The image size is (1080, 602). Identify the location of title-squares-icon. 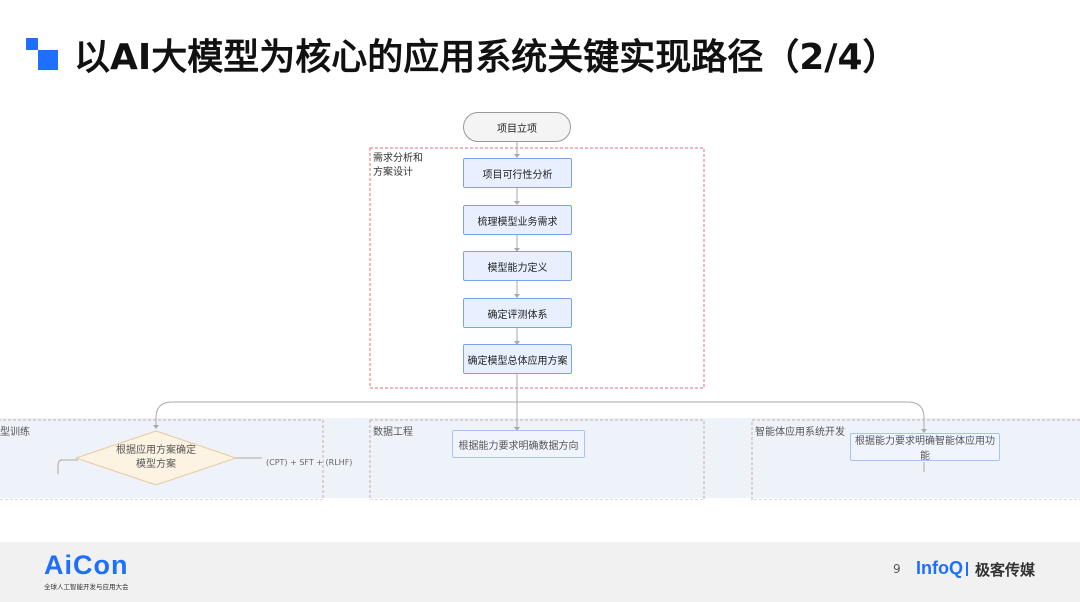
(42, 54).